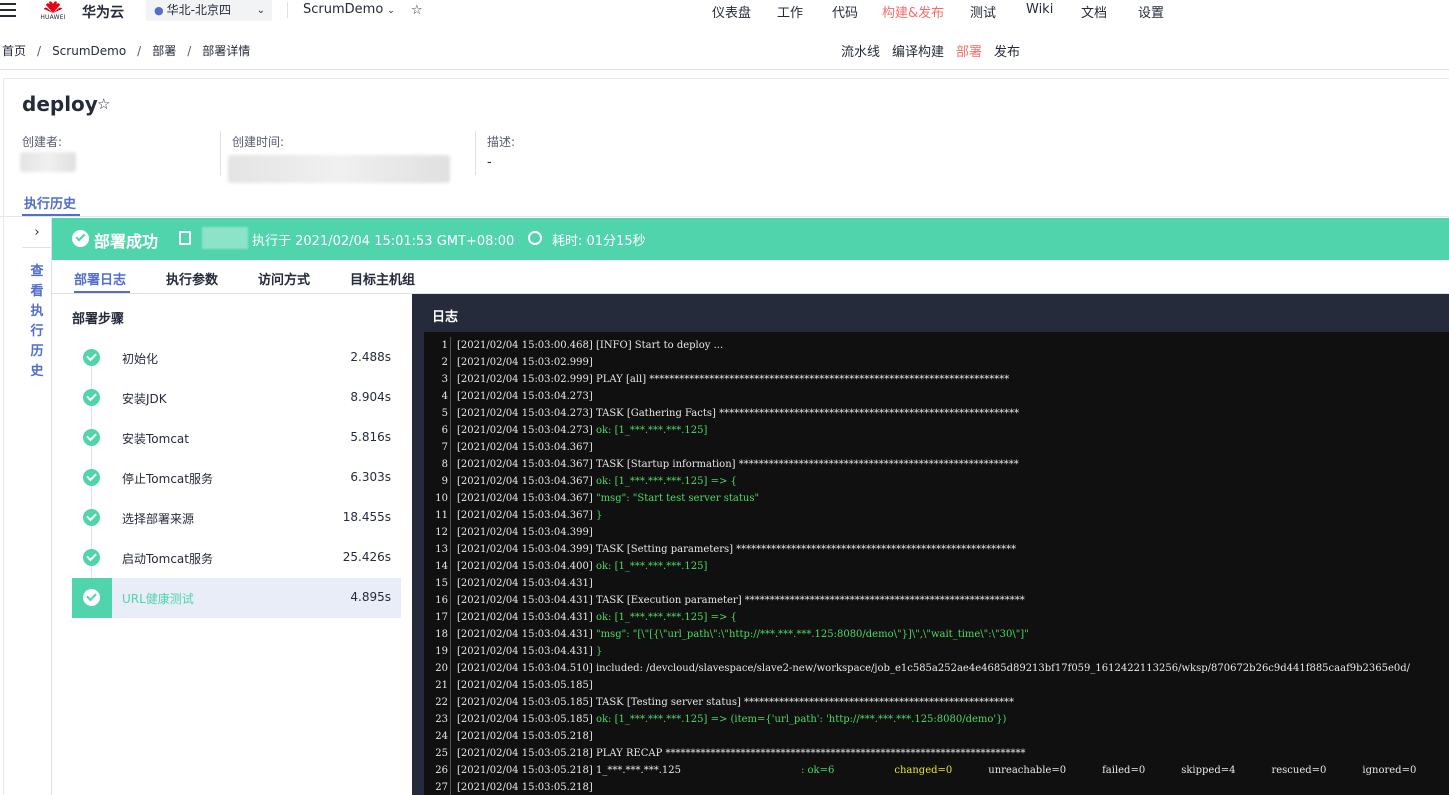 The height and width of the screenshot is (795, 1449). What do you see at coordinates (501, 142) in the screenshot?
I see `description-label: 描述:` at bounding box center [501, 142].